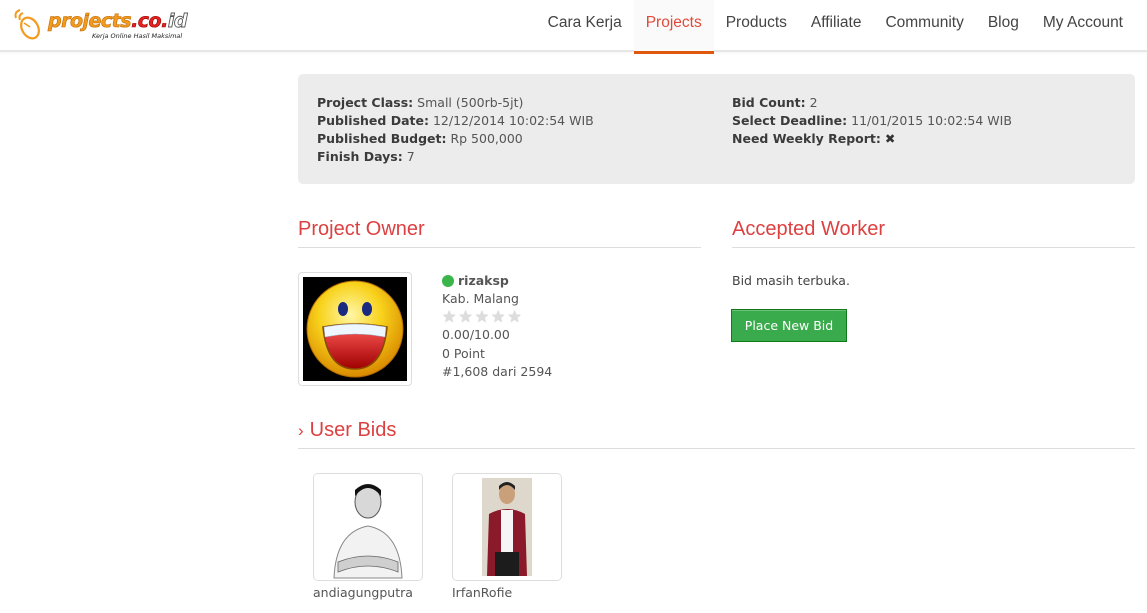  What do you see at coordinates (137, 36) in the screenshot?
I see `logo-tagline: Kerja Online Hasil Maksimal` at bounding box center [137, 36].